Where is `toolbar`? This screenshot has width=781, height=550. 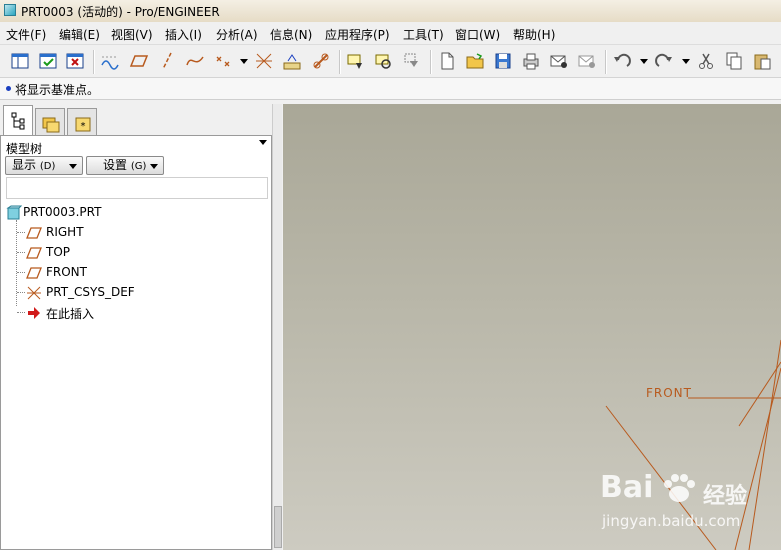
toolbar is located at coordinates (390, 61).